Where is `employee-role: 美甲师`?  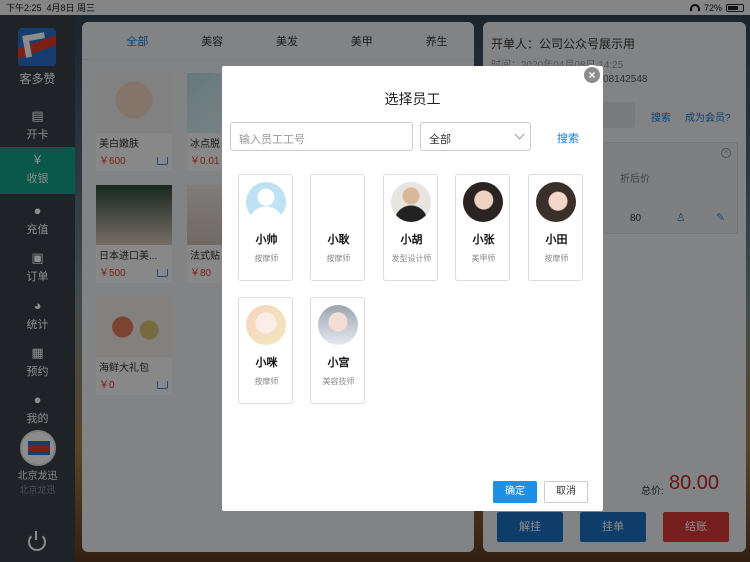 employee-role: 美甲师 is located at coordinates (483, 258).